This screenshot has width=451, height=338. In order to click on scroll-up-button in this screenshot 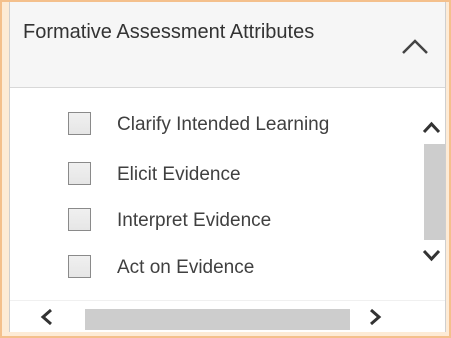, I will do `click(431, 128)`.